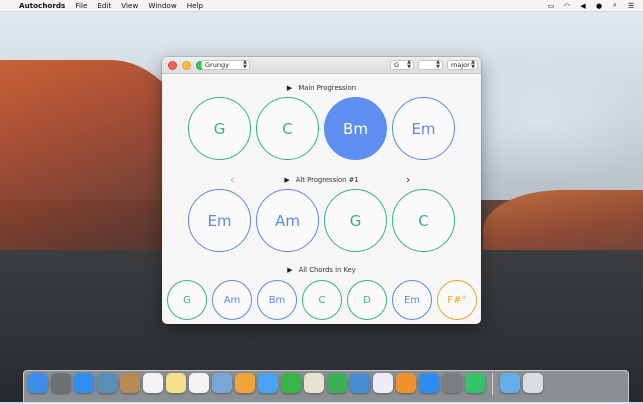  Describe the element at coordinates (104, 5) in the screenshot. I see `menu-edit: Edit` at that location.